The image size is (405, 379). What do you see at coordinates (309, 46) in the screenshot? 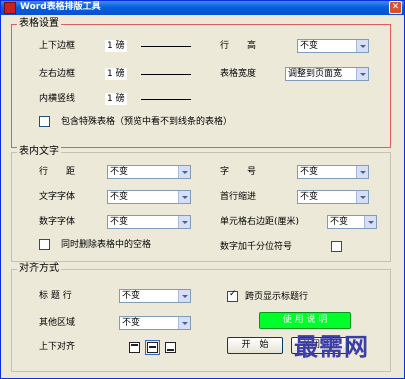
I see `row-height-value: 不变` at bounding box center [309, 46].